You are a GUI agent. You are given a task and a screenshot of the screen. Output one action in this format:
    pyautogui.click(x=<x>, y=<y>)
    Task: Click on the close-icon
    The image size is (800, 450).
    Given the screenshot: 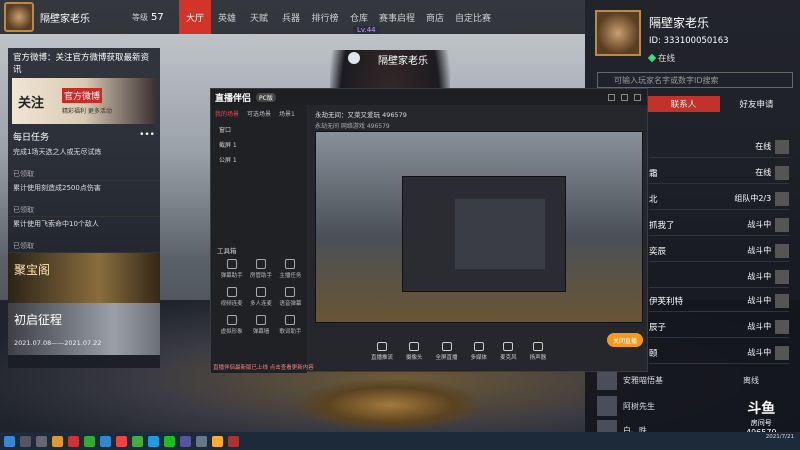 What is the action you would take?
    pyautogui.click(x=637, y=97)
    